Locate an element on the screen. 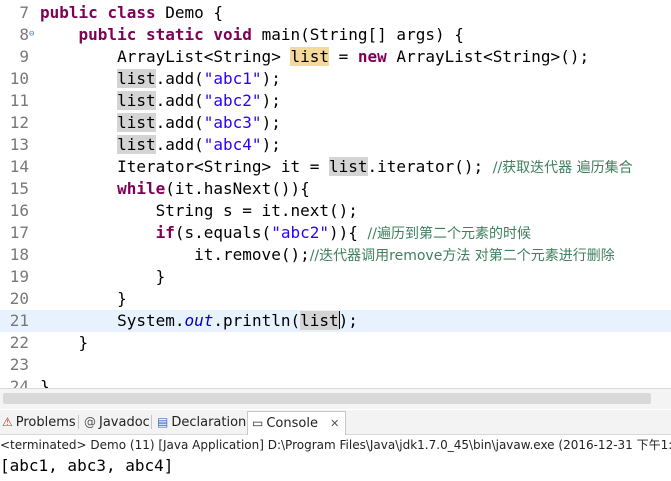 The image size is (671, 481). line-number: 14 is located at coordinates (19, 166).